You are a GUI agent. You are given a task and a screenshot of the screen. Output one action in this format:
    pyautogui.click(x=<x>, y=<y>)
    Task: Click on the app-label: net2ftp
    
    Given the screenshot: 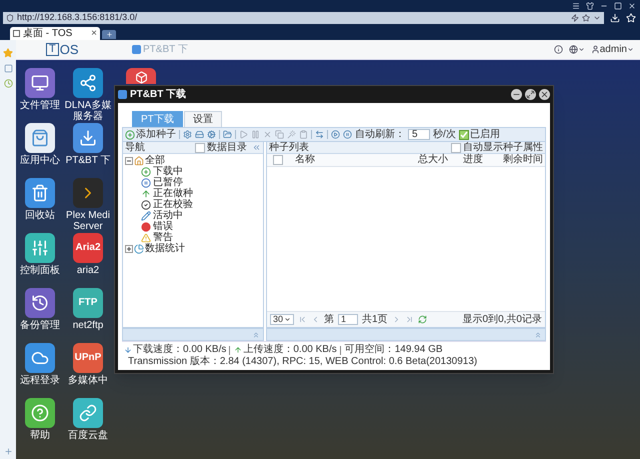 What is the action you would take?
    pyautogui.click(x=88, y=325)
    